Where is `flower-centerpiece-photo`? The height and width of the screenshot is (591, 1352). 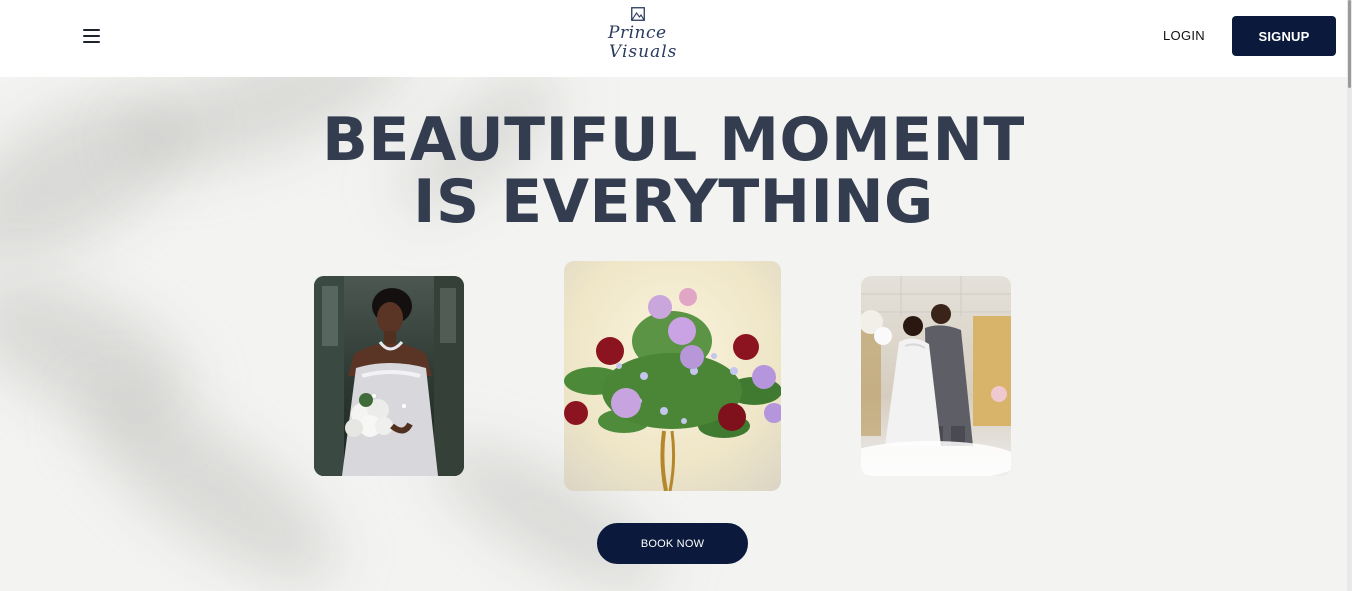
flower-centerpiece-photo is located at coordinates (672, 376).